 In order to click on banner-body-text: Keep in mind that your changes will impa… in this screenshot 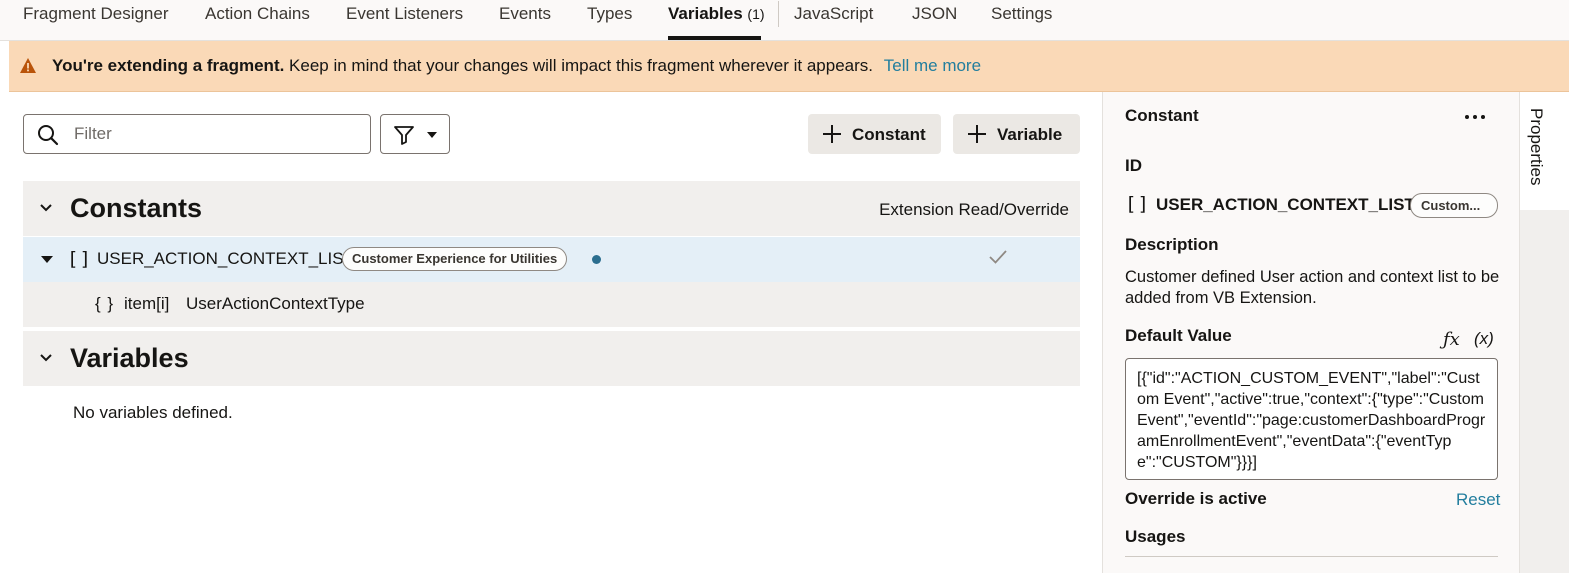, I will do `click(579, 65)`.